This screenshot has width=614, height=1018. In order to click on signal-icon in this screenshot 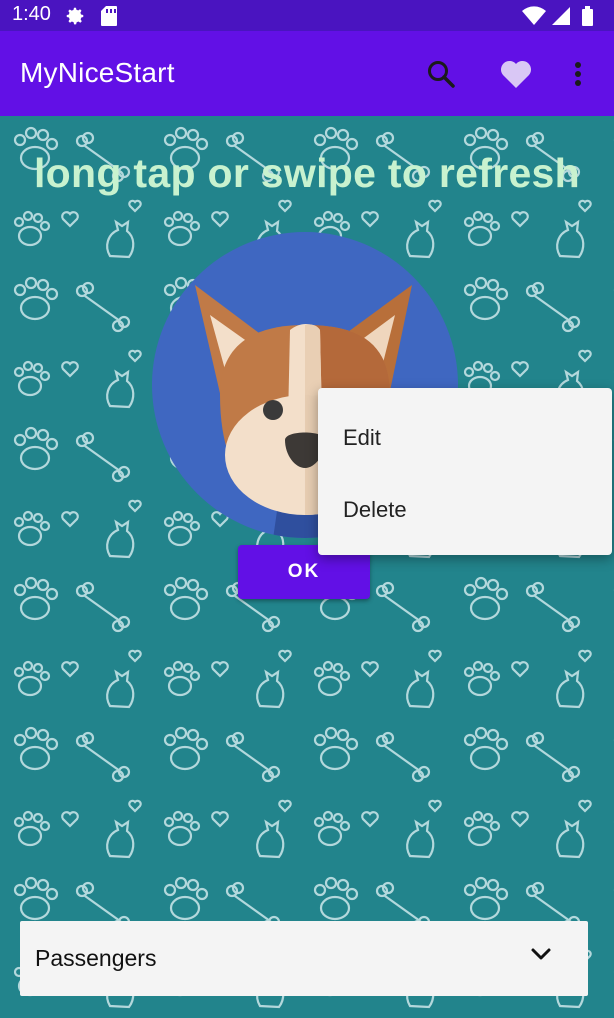, I will do `click(561, 16)`.